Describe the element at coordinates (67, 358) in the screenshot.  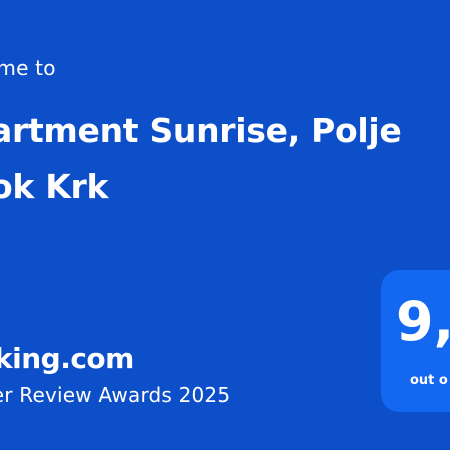
I see `brand-logo-text: king.com` at that location.